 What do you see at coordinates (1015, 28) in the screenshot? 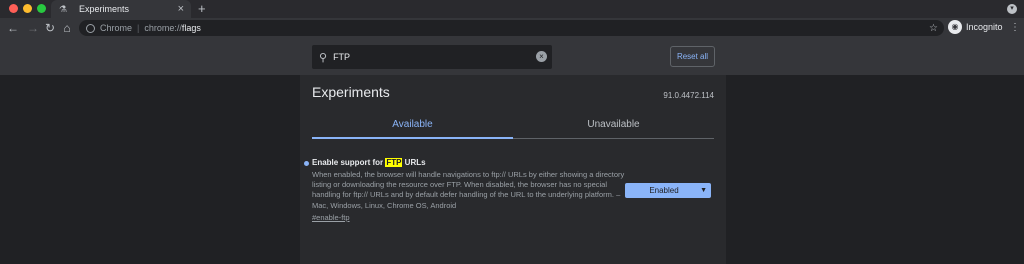
I see `more-menu-icon: ⋮` at bounding box center [1015, 28].